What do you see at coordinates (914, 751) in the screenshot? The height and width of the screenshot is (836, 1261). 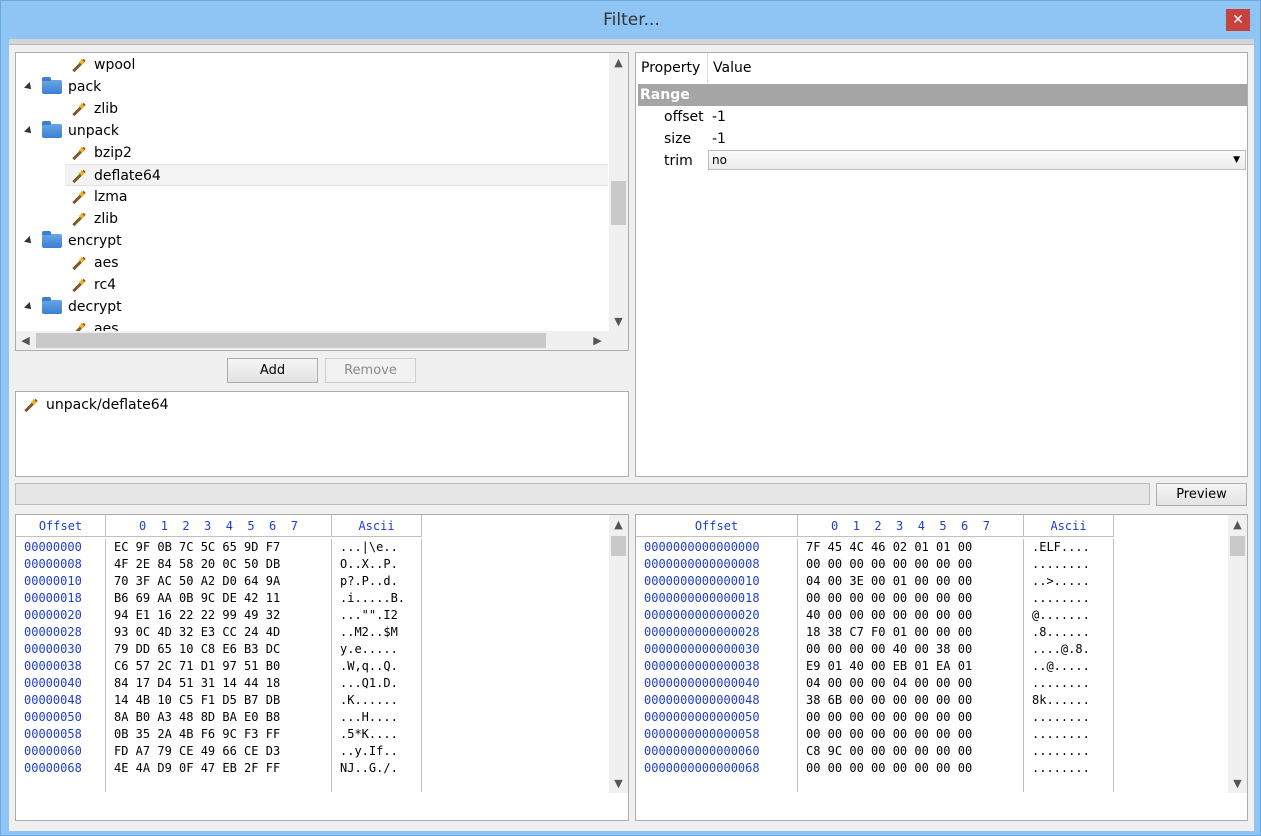 I see `hex-bytes-cell: C8 9C 00 00 00 00 00 00` at bounding box center [914, 751].